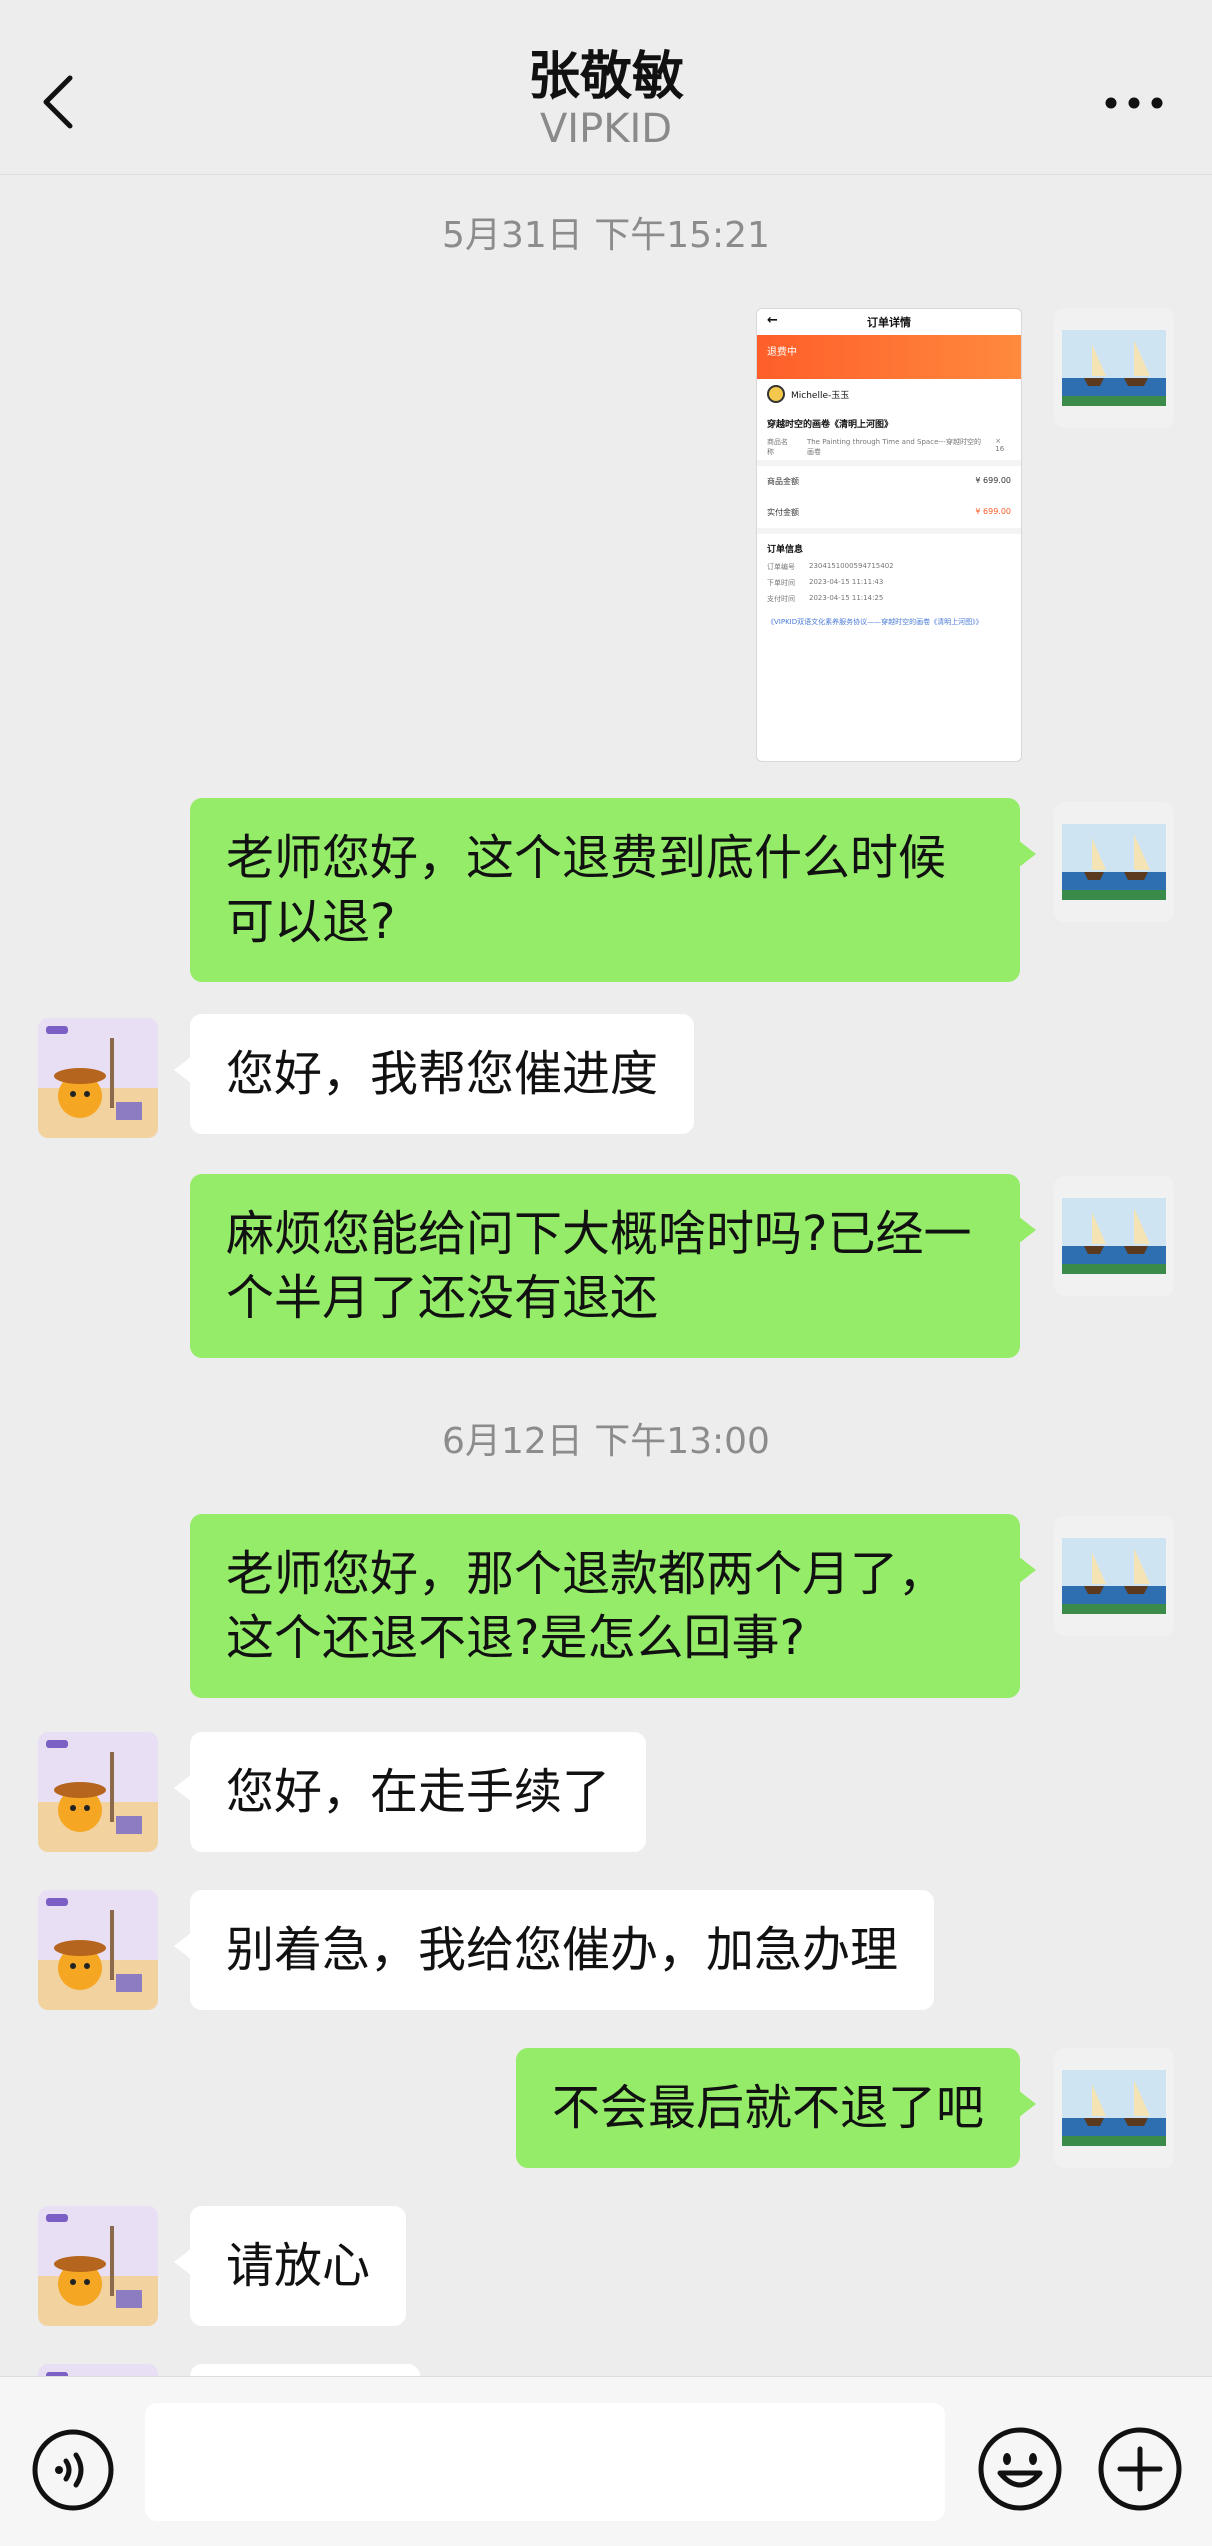 This screenshot has height=2546, width=1212. Describe the element at coordinates (889, 357) in the screenshot. I see `order-status: 退费中` at that location.